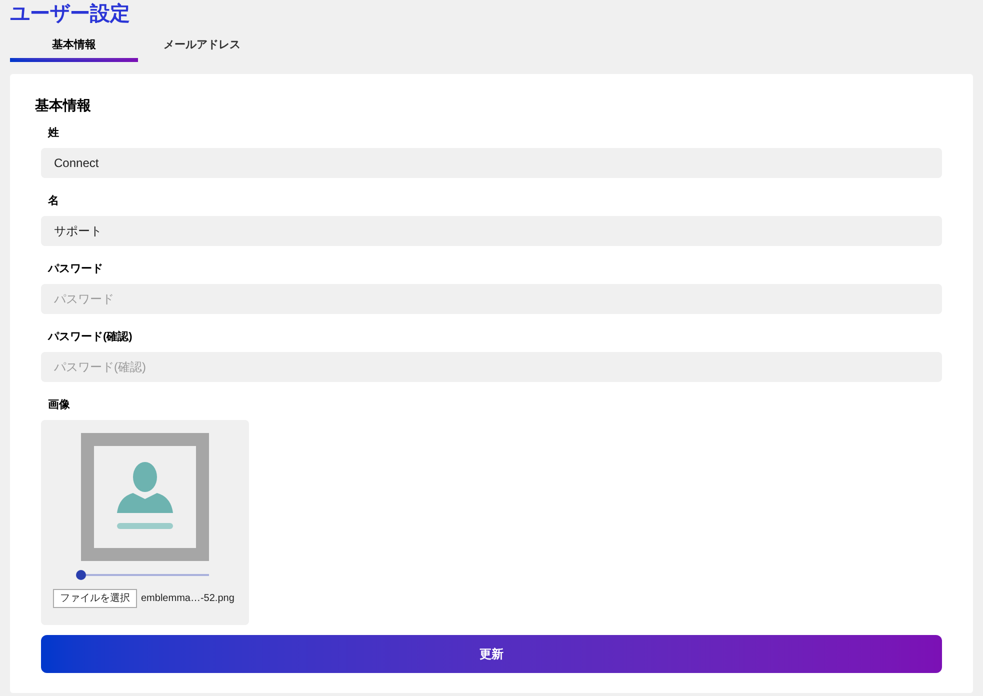  I want to click on input-field: Connect, so click(491, 163).